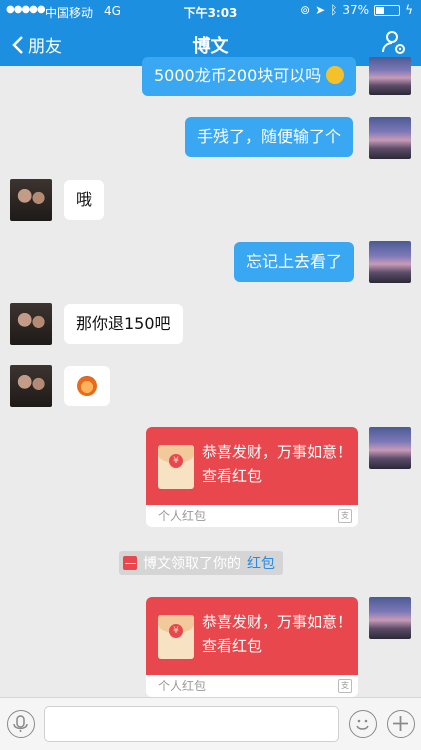 The width and height of the screenshot is (421, 750). I want to click on status-bar: ●●●●● 中国移动 4G 下午3:03 ⊚ ➤ ᛒ 37% ϟ, so click(210, 11).